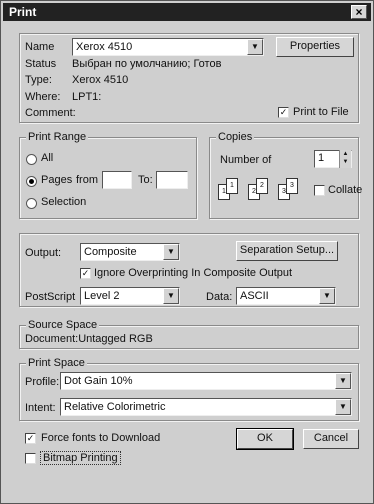 The height and width of the screenshot is (504, 374). Describe the element at coordinates (189, 334) in the screenshot. I see `source-space-group: Source Space Document:Untagged RGB` at that location.